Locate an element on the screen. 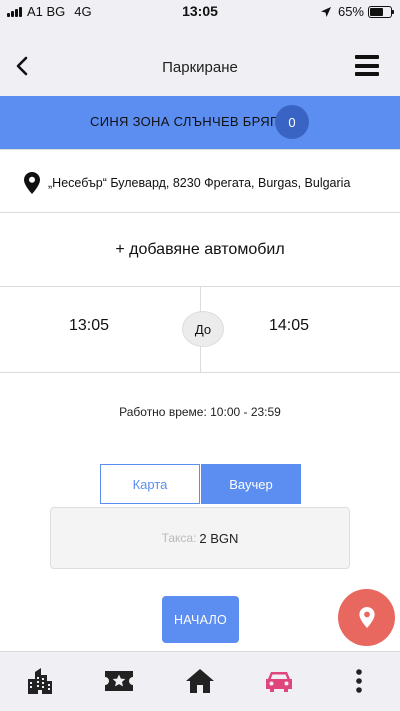  page-title: Паркиране is located at coordinates (200, 67).